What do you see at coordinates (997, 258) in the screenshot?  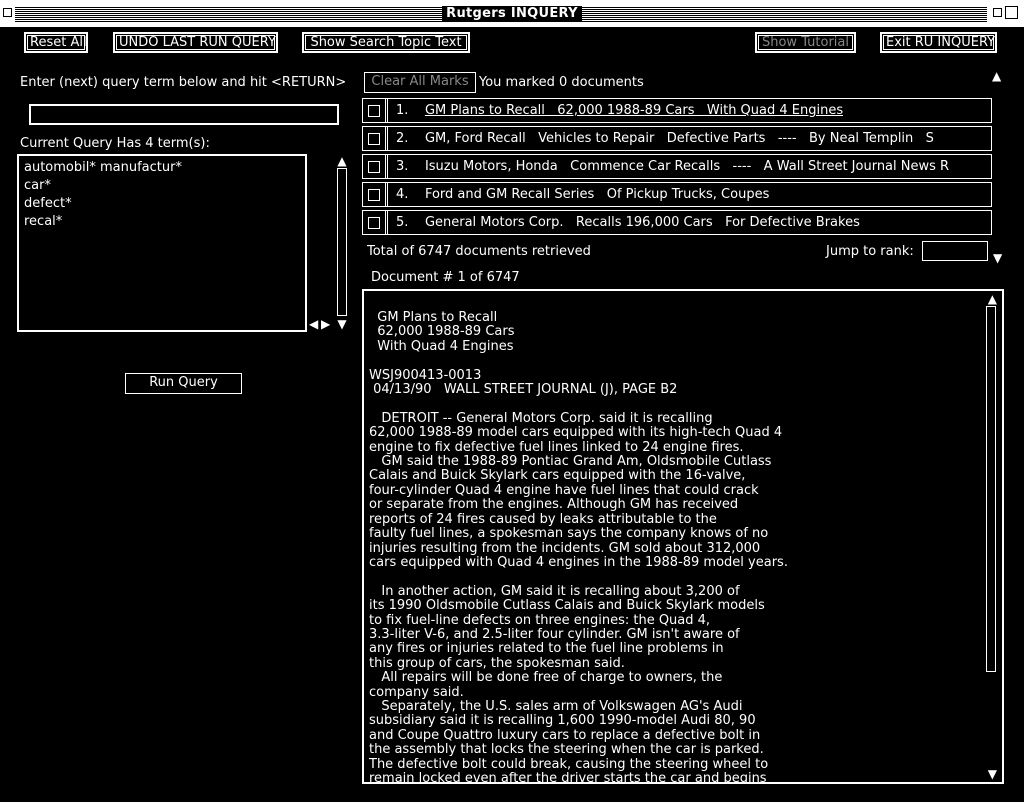 I see `results-scroll-down-icon: ▼` at bounding box center [997, 258].